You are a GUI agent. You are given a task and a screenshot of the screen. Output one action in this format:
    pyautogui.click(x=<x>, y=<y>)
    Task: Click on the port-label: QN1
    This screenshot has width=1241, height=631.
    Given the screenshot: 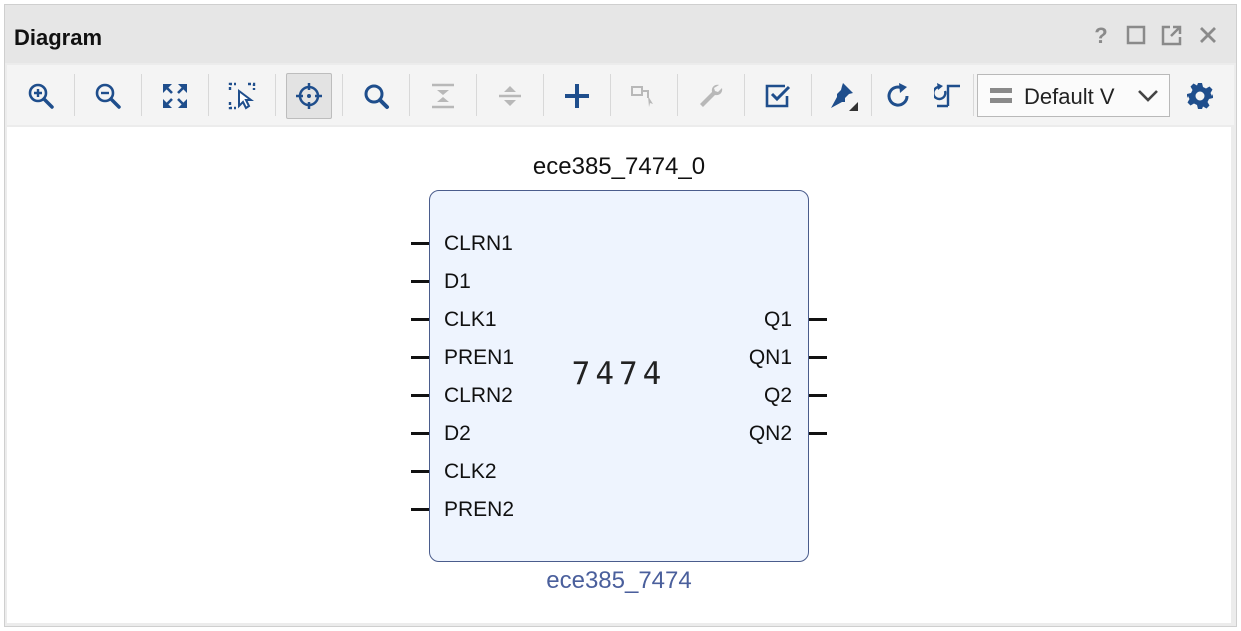 What is the action you would take?
    pyautogui.click(x=770, y=357)
    